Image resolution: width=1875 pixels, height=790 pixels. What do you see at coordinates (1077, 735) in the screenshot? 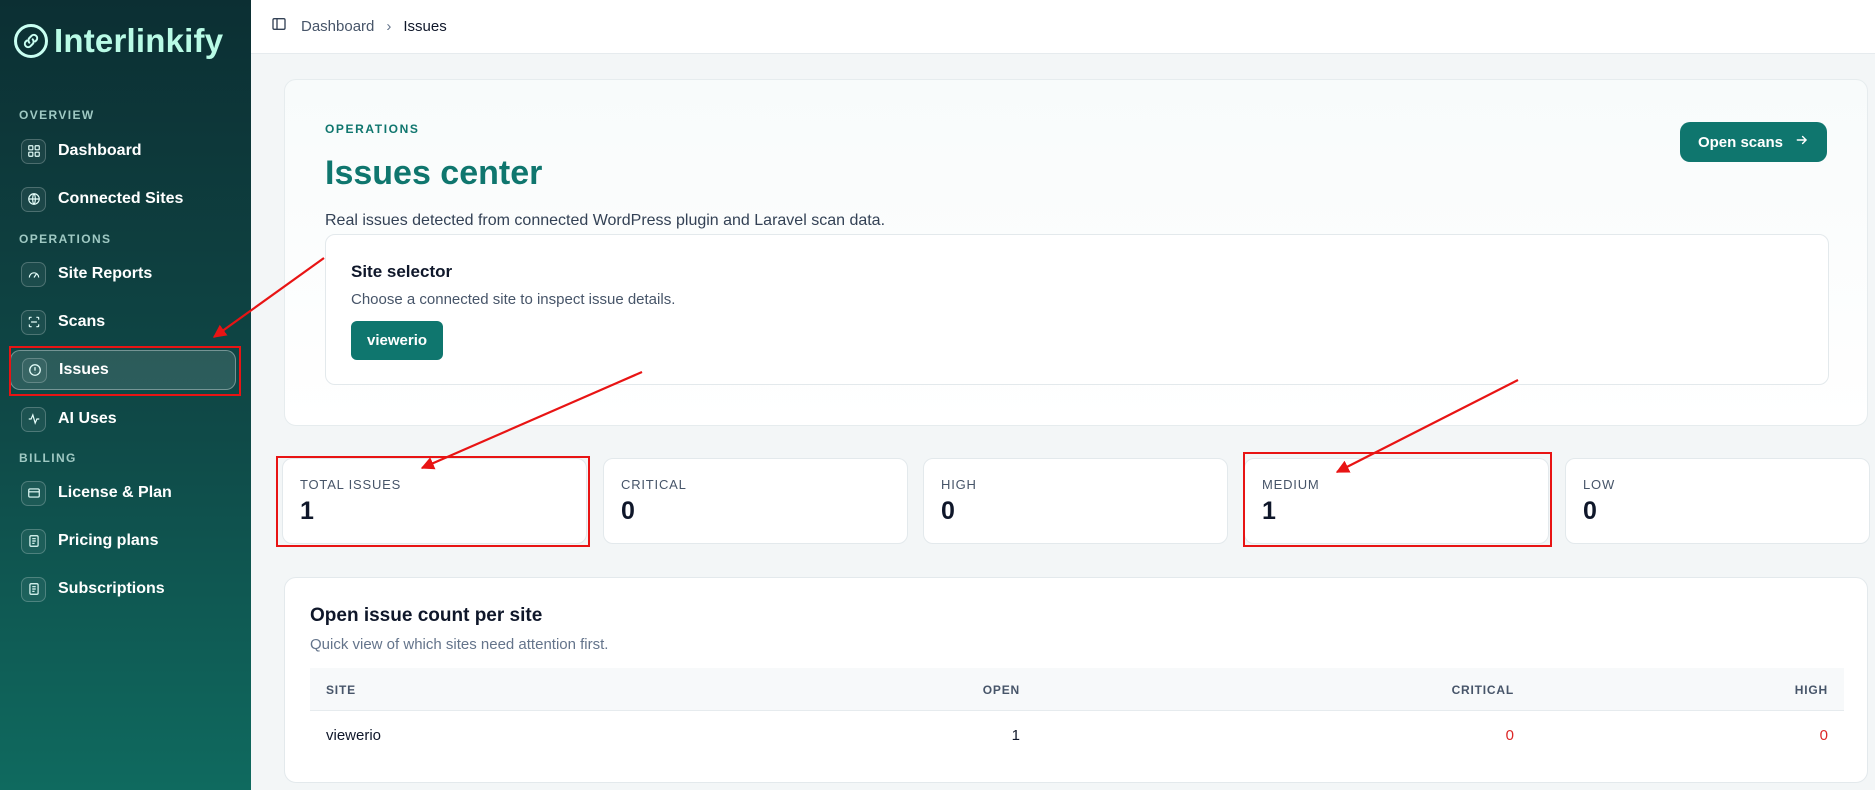
I see `table-row: viewerio 1 0 0` at bounding box center [1077, 735].